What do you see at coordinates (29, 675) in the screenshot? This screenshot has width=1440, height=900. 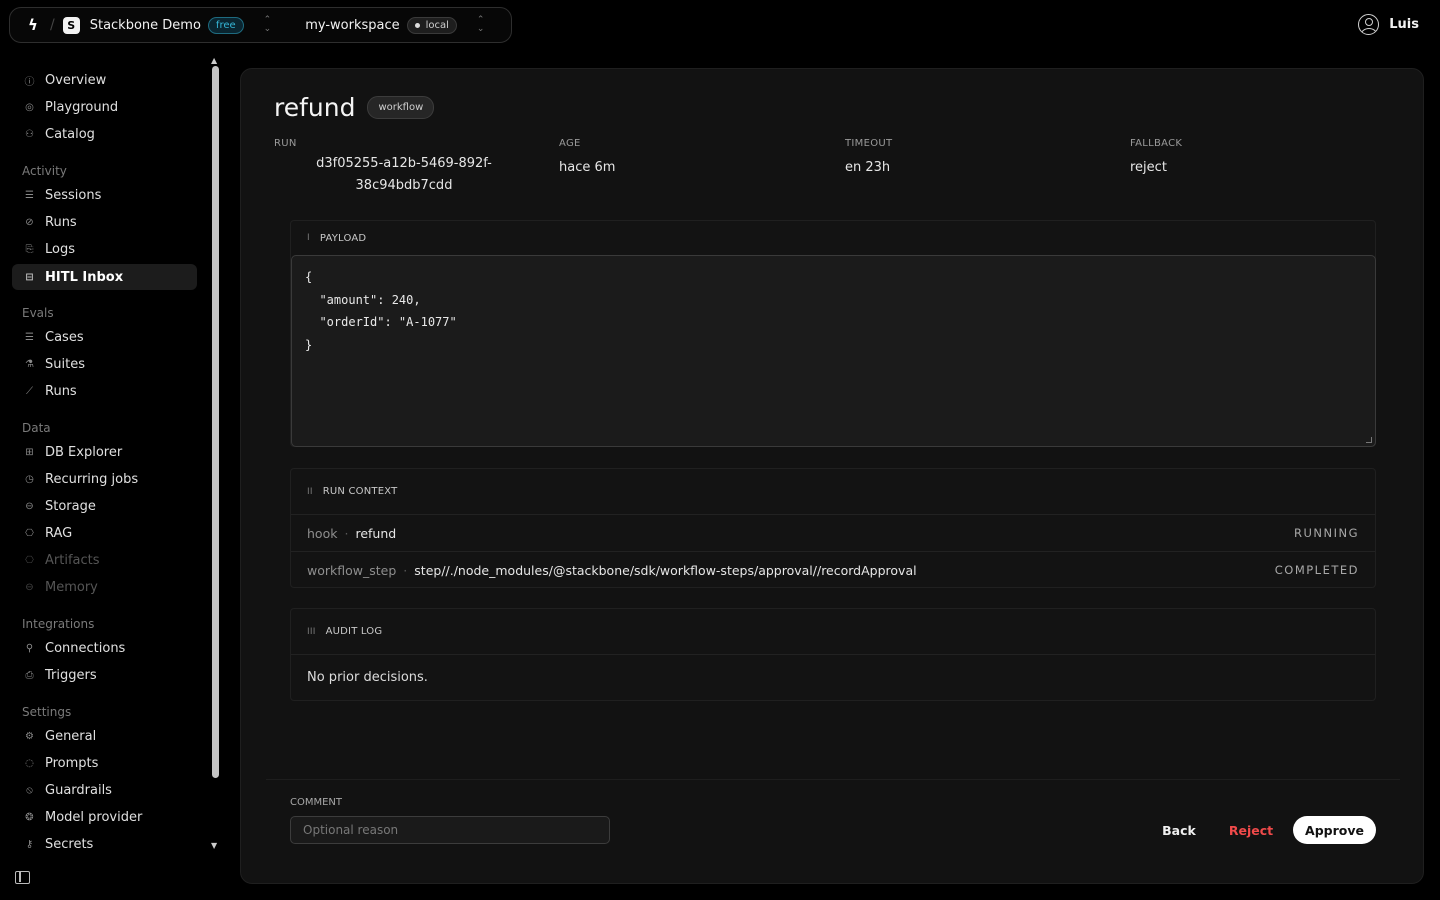 I see `zap-icon: ⎙` at bounding box center [29, 675].